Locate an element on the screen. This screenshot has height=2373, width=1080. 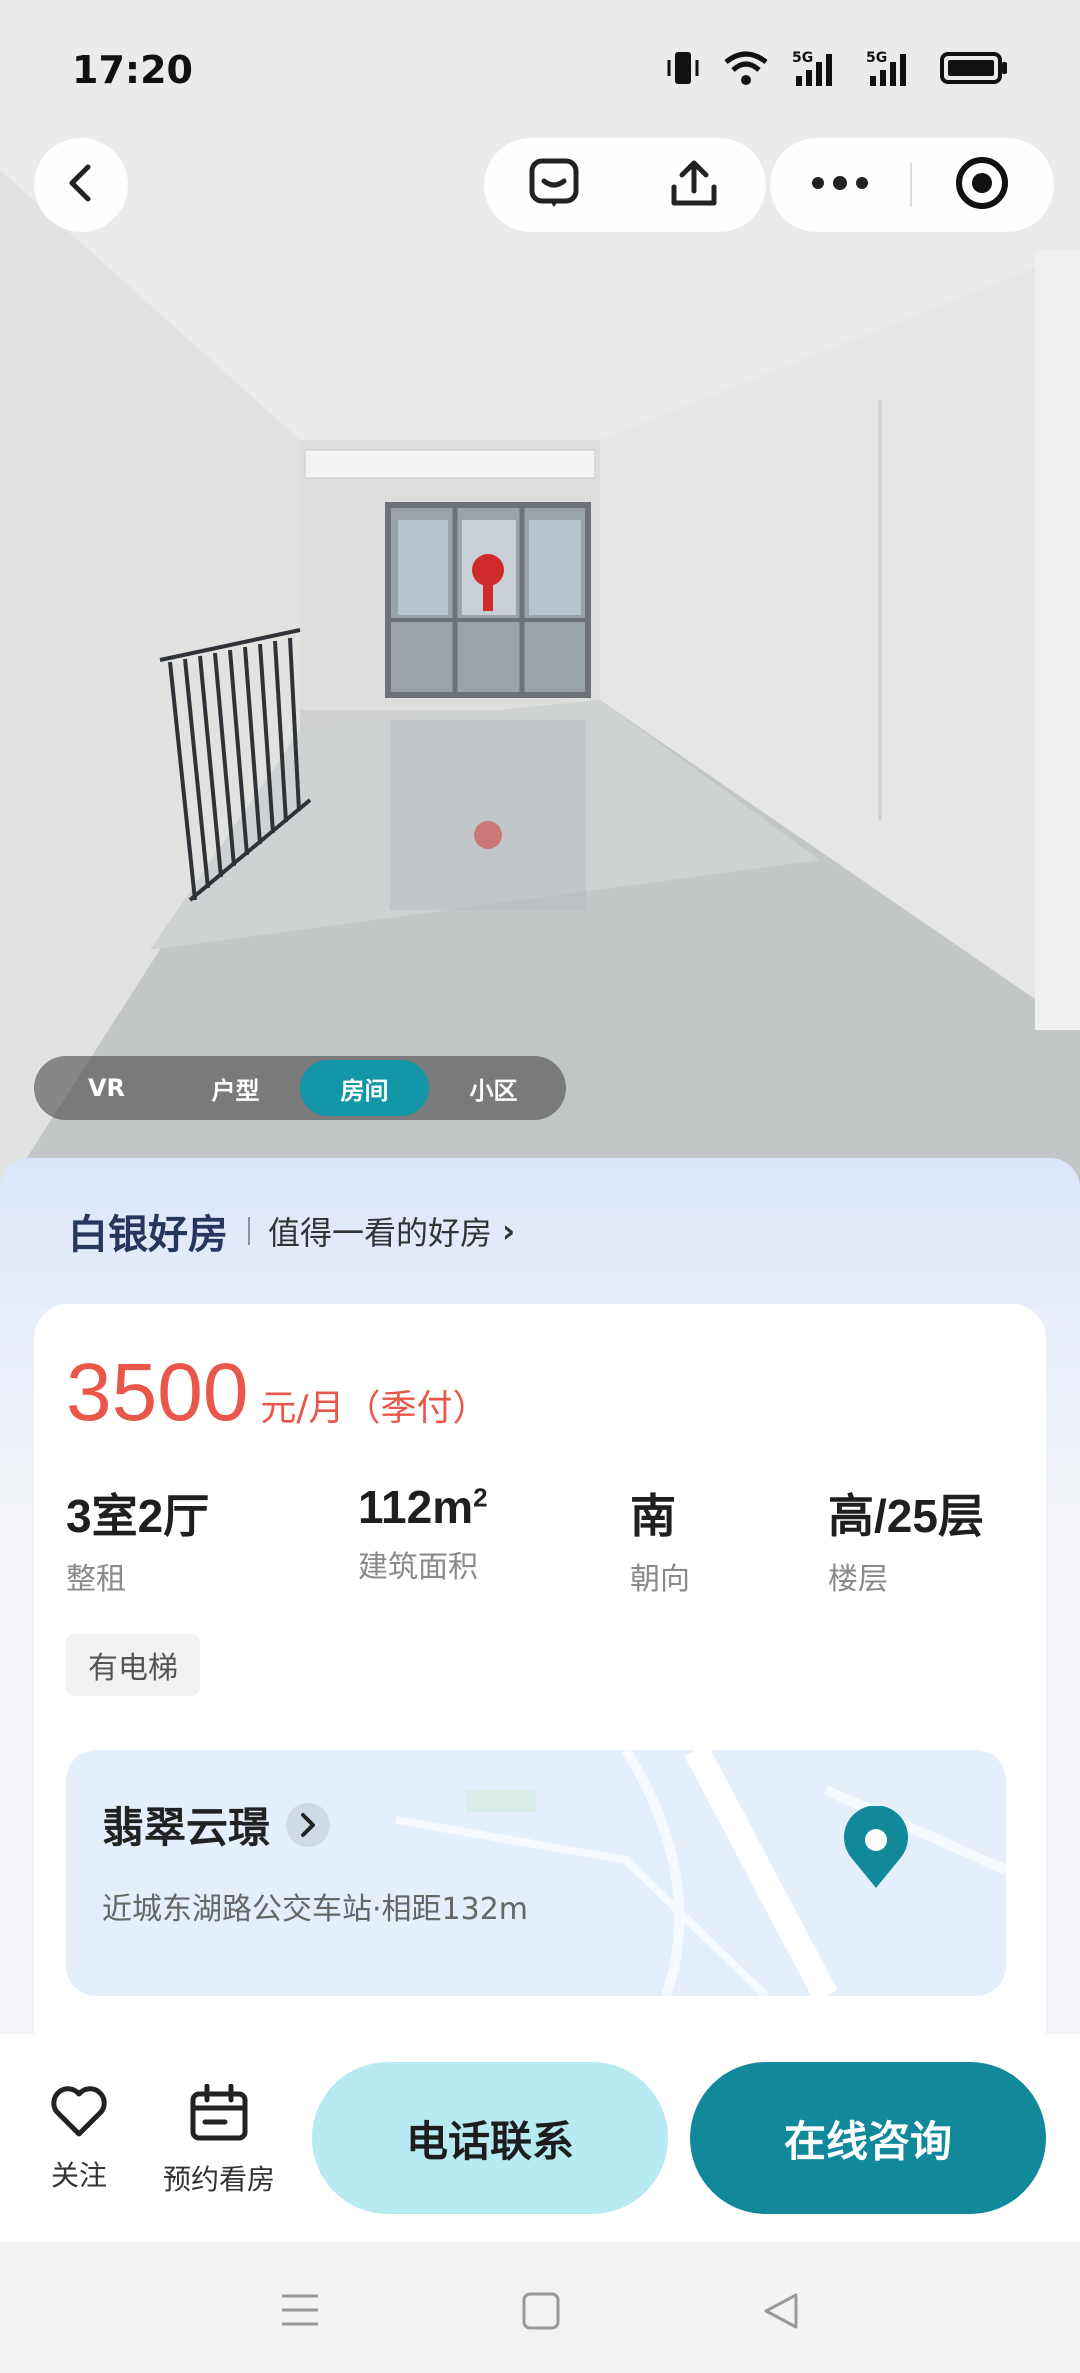
call-button: 电话联系 is located at coordinates (490, 2138).